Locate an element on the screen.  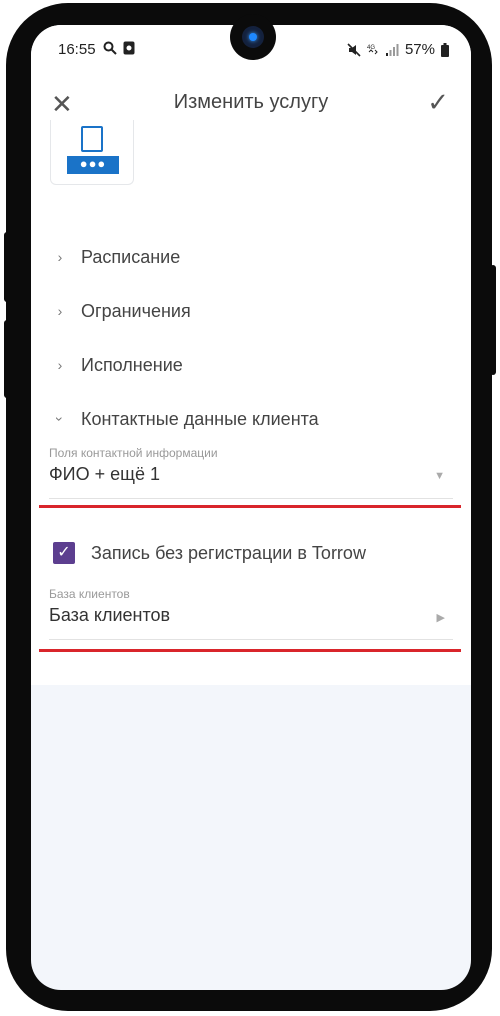
battery-level: 57% is located at coordinates (419, 49).